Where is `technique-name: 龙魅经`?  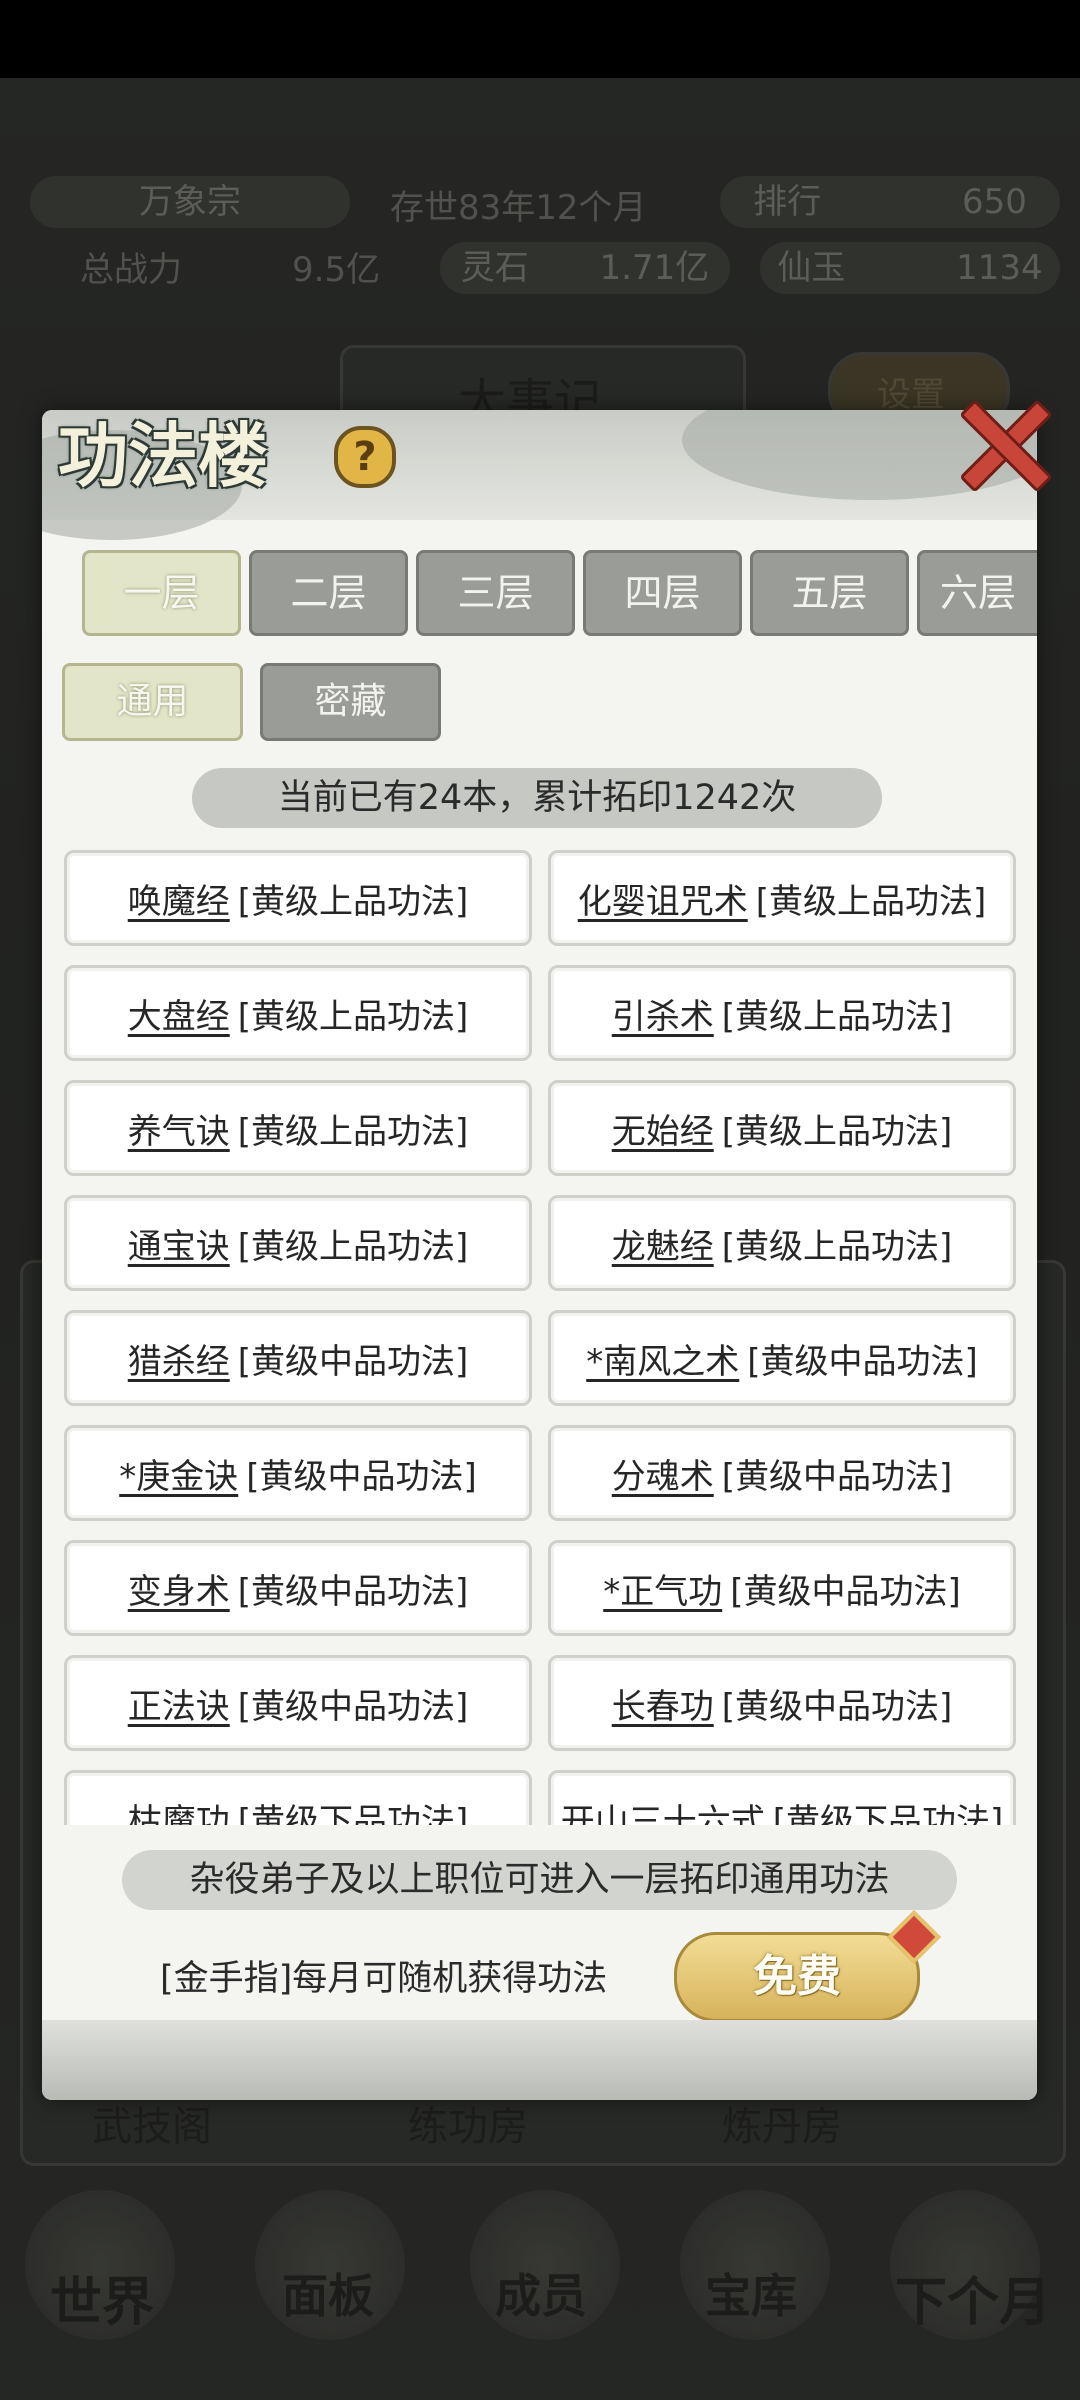 technique-name: 龙魅经 is located at coordinates (663, 1243).